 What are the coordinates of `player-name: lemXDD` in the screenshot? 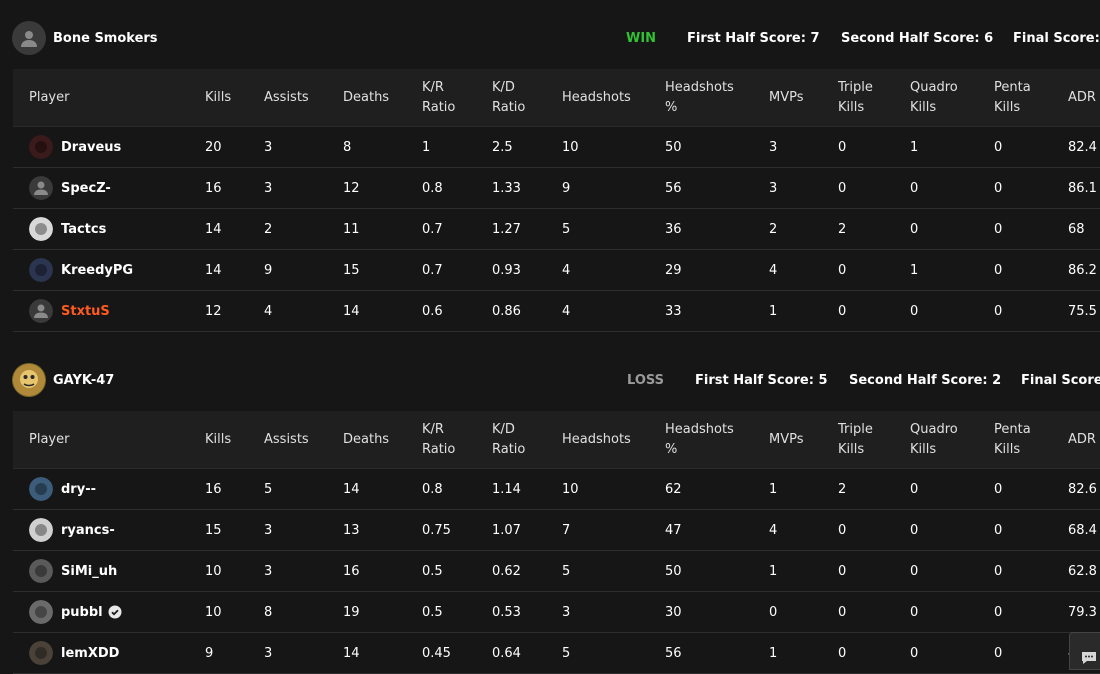 It's located at (90, 653).